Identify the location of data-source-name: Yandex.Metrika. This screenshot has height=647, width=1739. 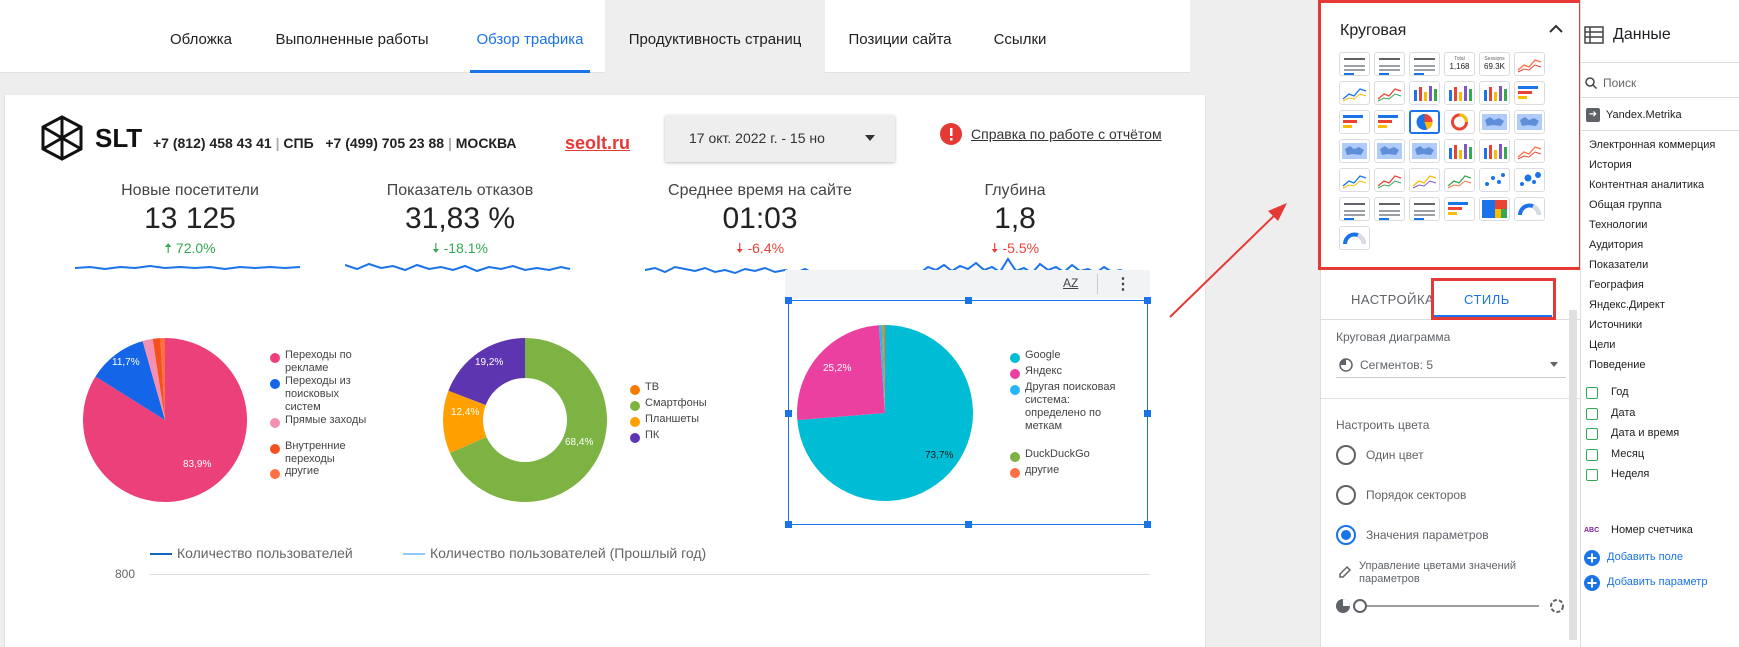
(1644, 115).